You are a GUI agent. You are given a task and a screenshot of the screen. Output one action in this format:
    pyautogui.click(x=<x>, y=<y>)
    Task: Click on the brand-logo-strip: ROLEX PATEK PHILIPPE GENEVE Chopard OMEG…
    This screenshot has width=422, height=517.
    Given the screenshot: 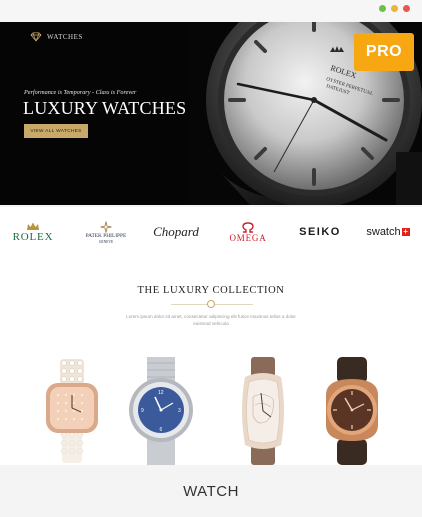 What is the action you would take?
    pyautogui.click(x=211, y=232)
    